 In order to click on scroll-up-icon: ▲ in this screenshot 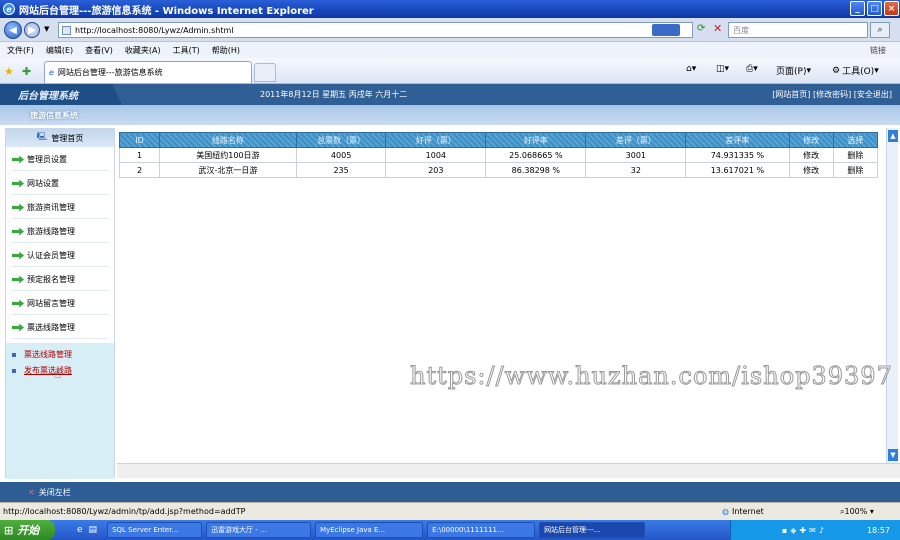, I will do `click(893, 136)`.